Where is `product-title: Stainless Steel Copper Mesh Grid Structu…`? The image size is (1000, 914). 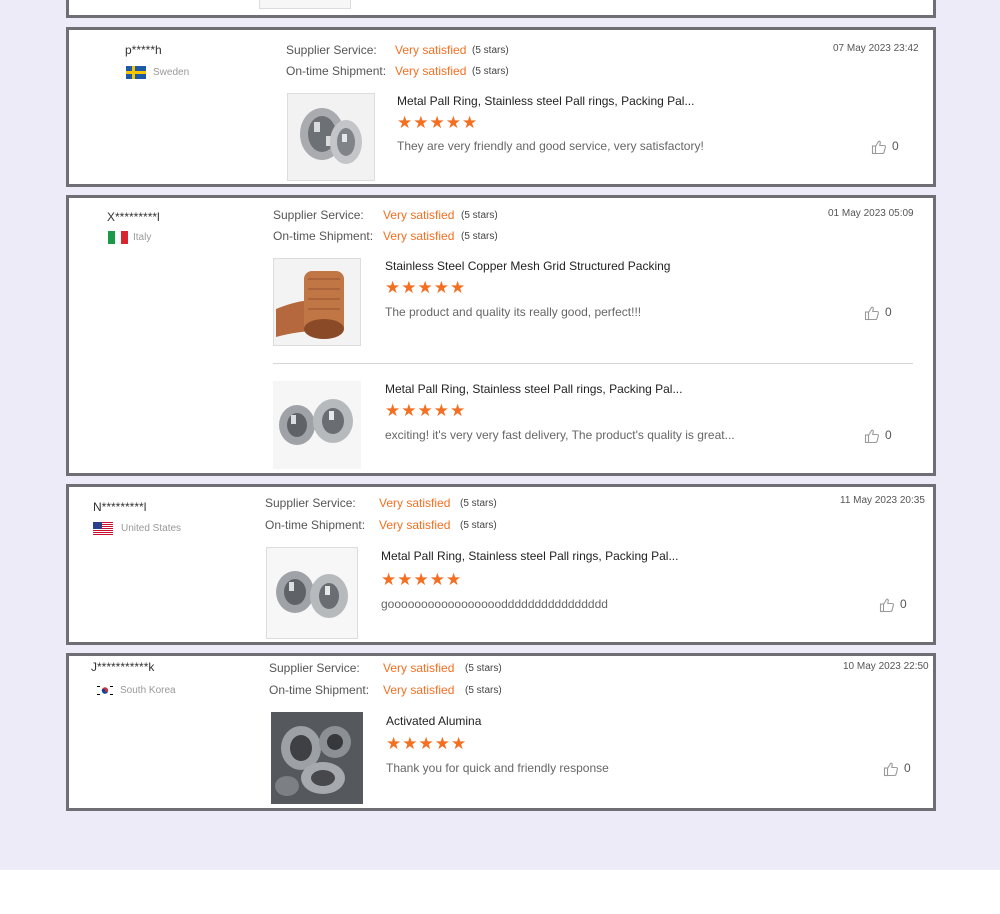
product-title: Stainless Steel Copper Mesh Grid Structu… is located at coordinates (527, 266).